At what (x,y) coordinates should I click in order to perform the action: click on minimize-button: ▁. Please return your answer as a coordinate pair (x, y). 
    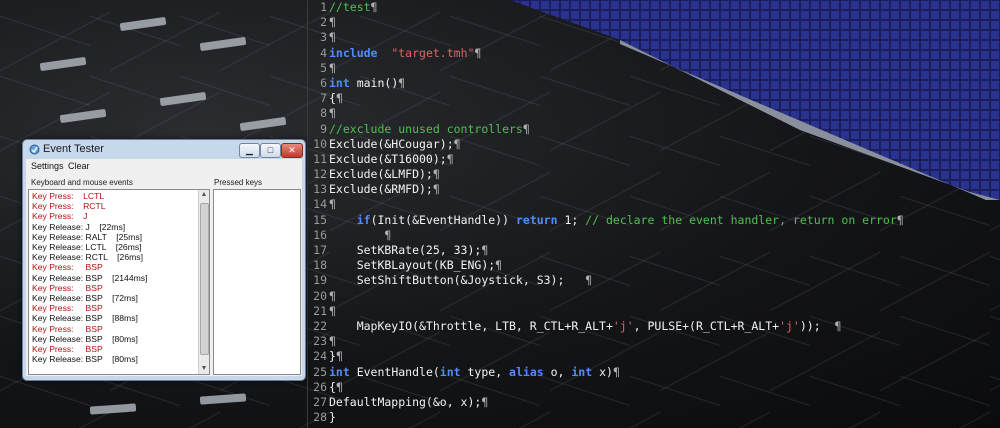
    Looking at the image, I should click on (249, 150).